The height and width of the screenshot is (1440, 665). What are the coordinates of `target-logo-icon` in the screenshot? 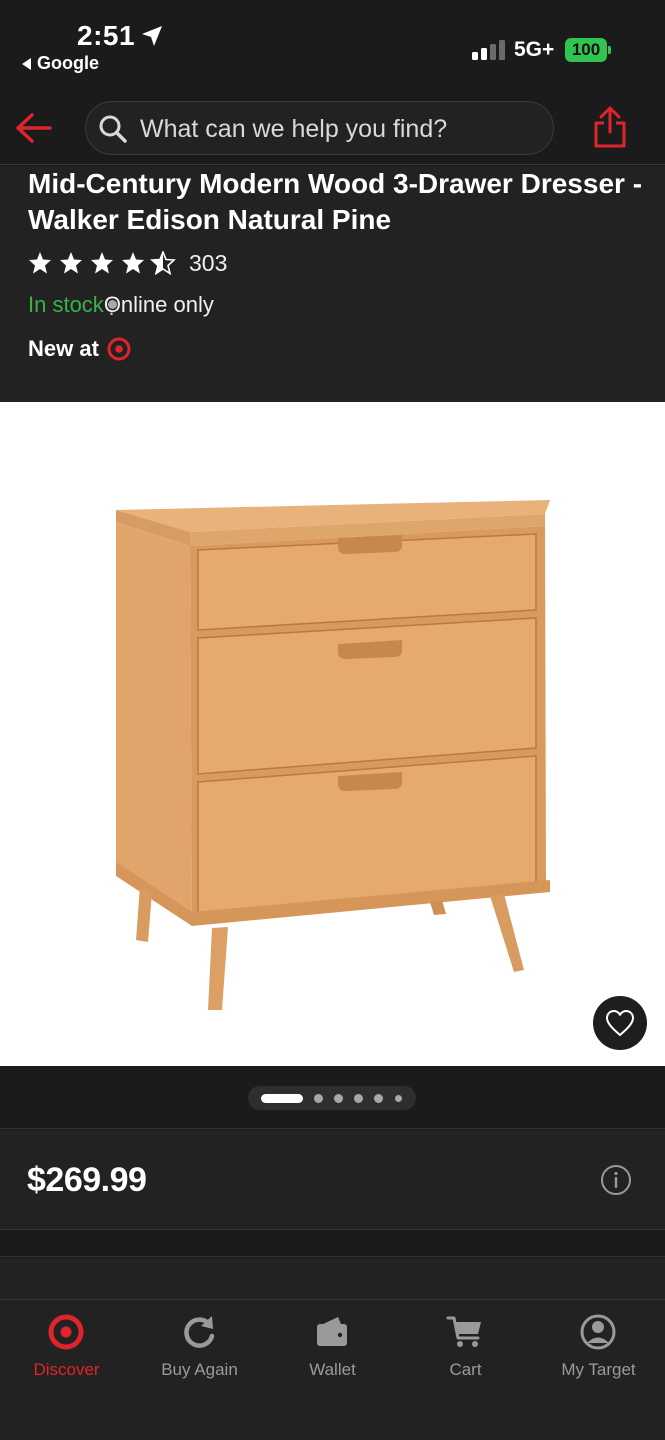 It's located at (119, 349).